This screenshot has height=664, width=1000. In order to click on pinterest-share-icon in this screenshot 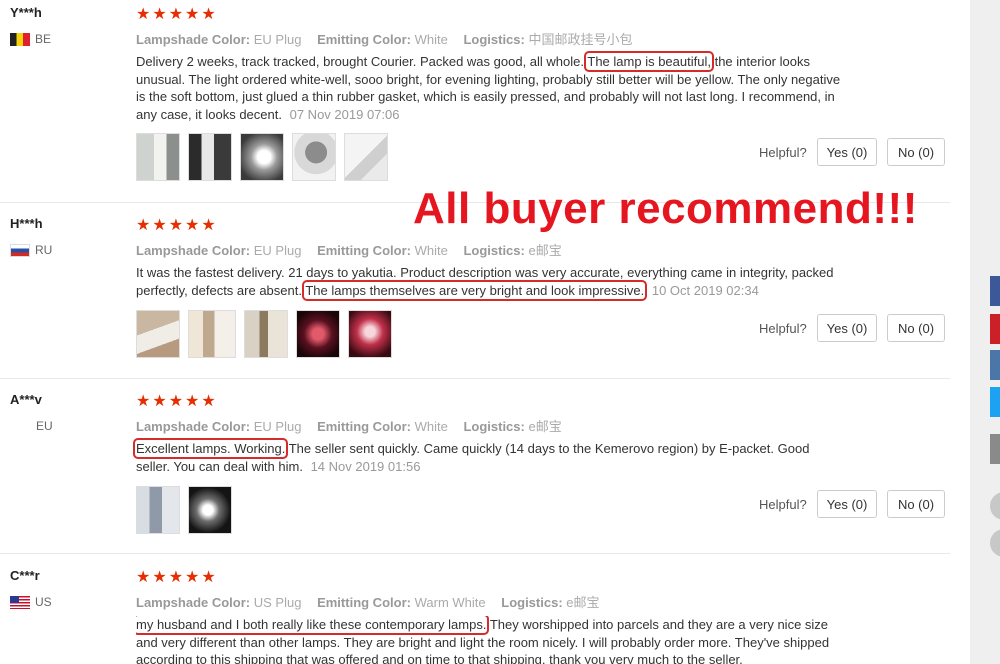, I will do `click(995, 329)`.